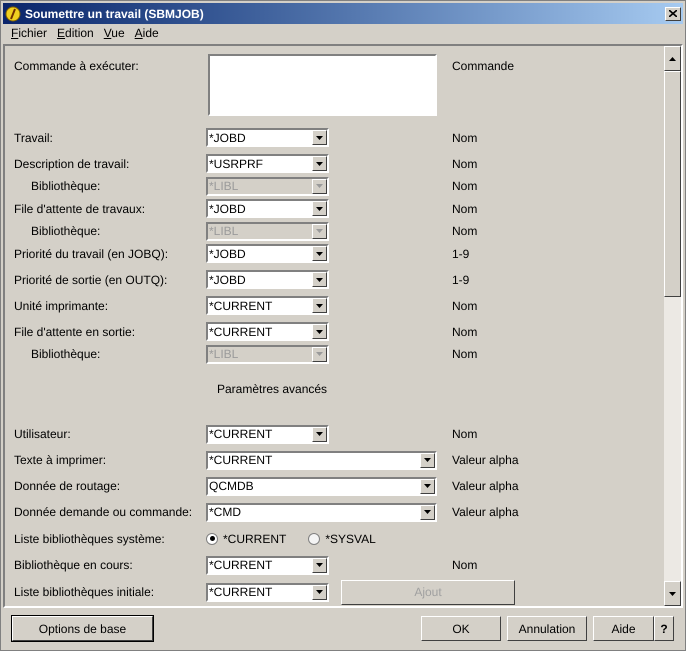 Image resolution: width=686 pixels, height=651 pixels. I want to click on help-button: ?, so click(664, 628).